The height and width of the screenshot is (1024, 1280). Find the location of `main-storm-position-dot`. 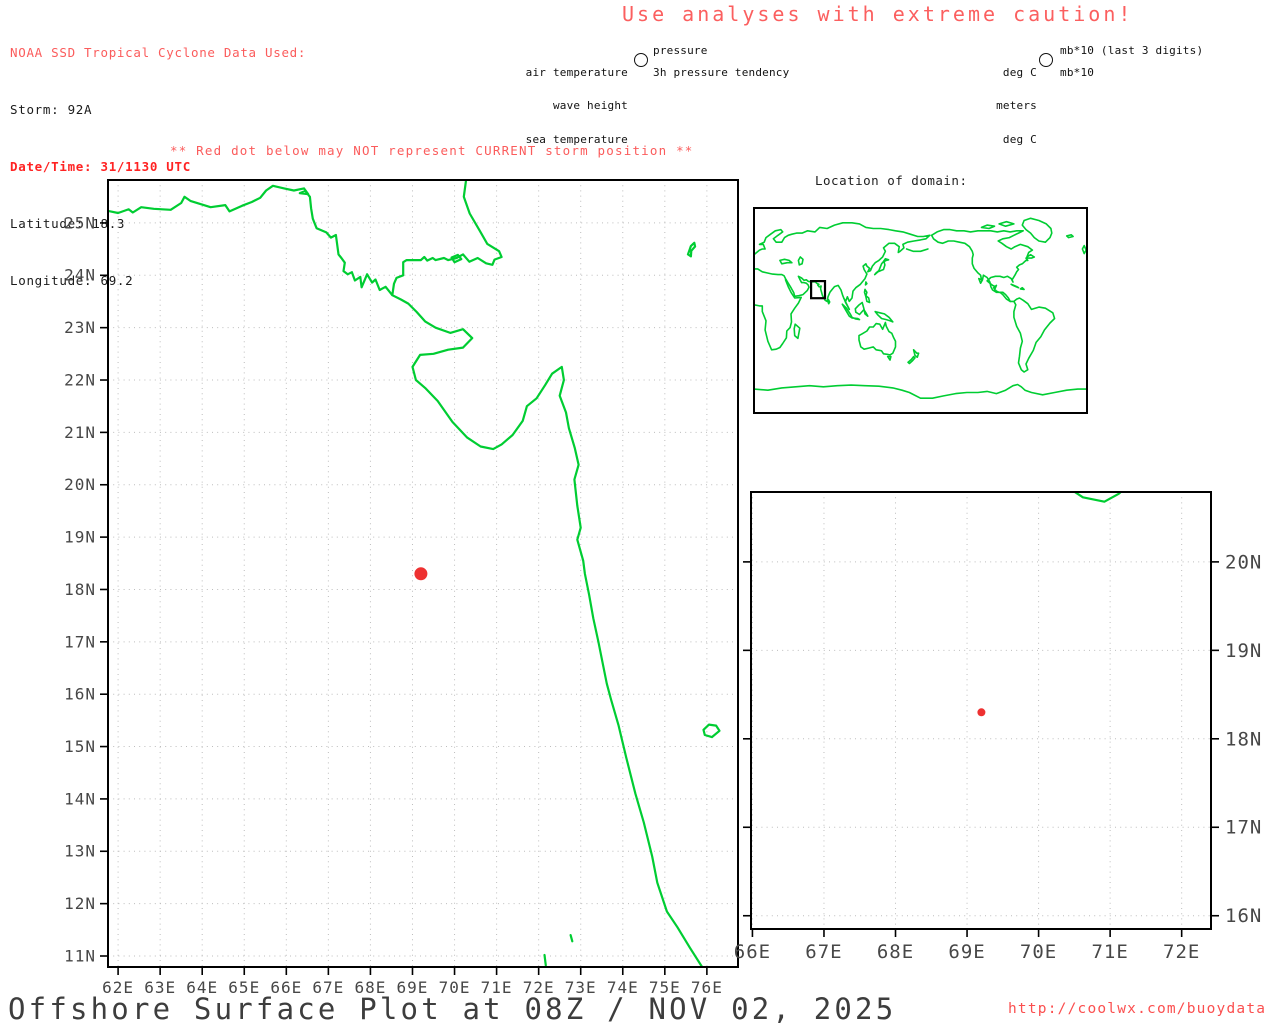

main-storm-position-dot is located at coordinates (421, 574).